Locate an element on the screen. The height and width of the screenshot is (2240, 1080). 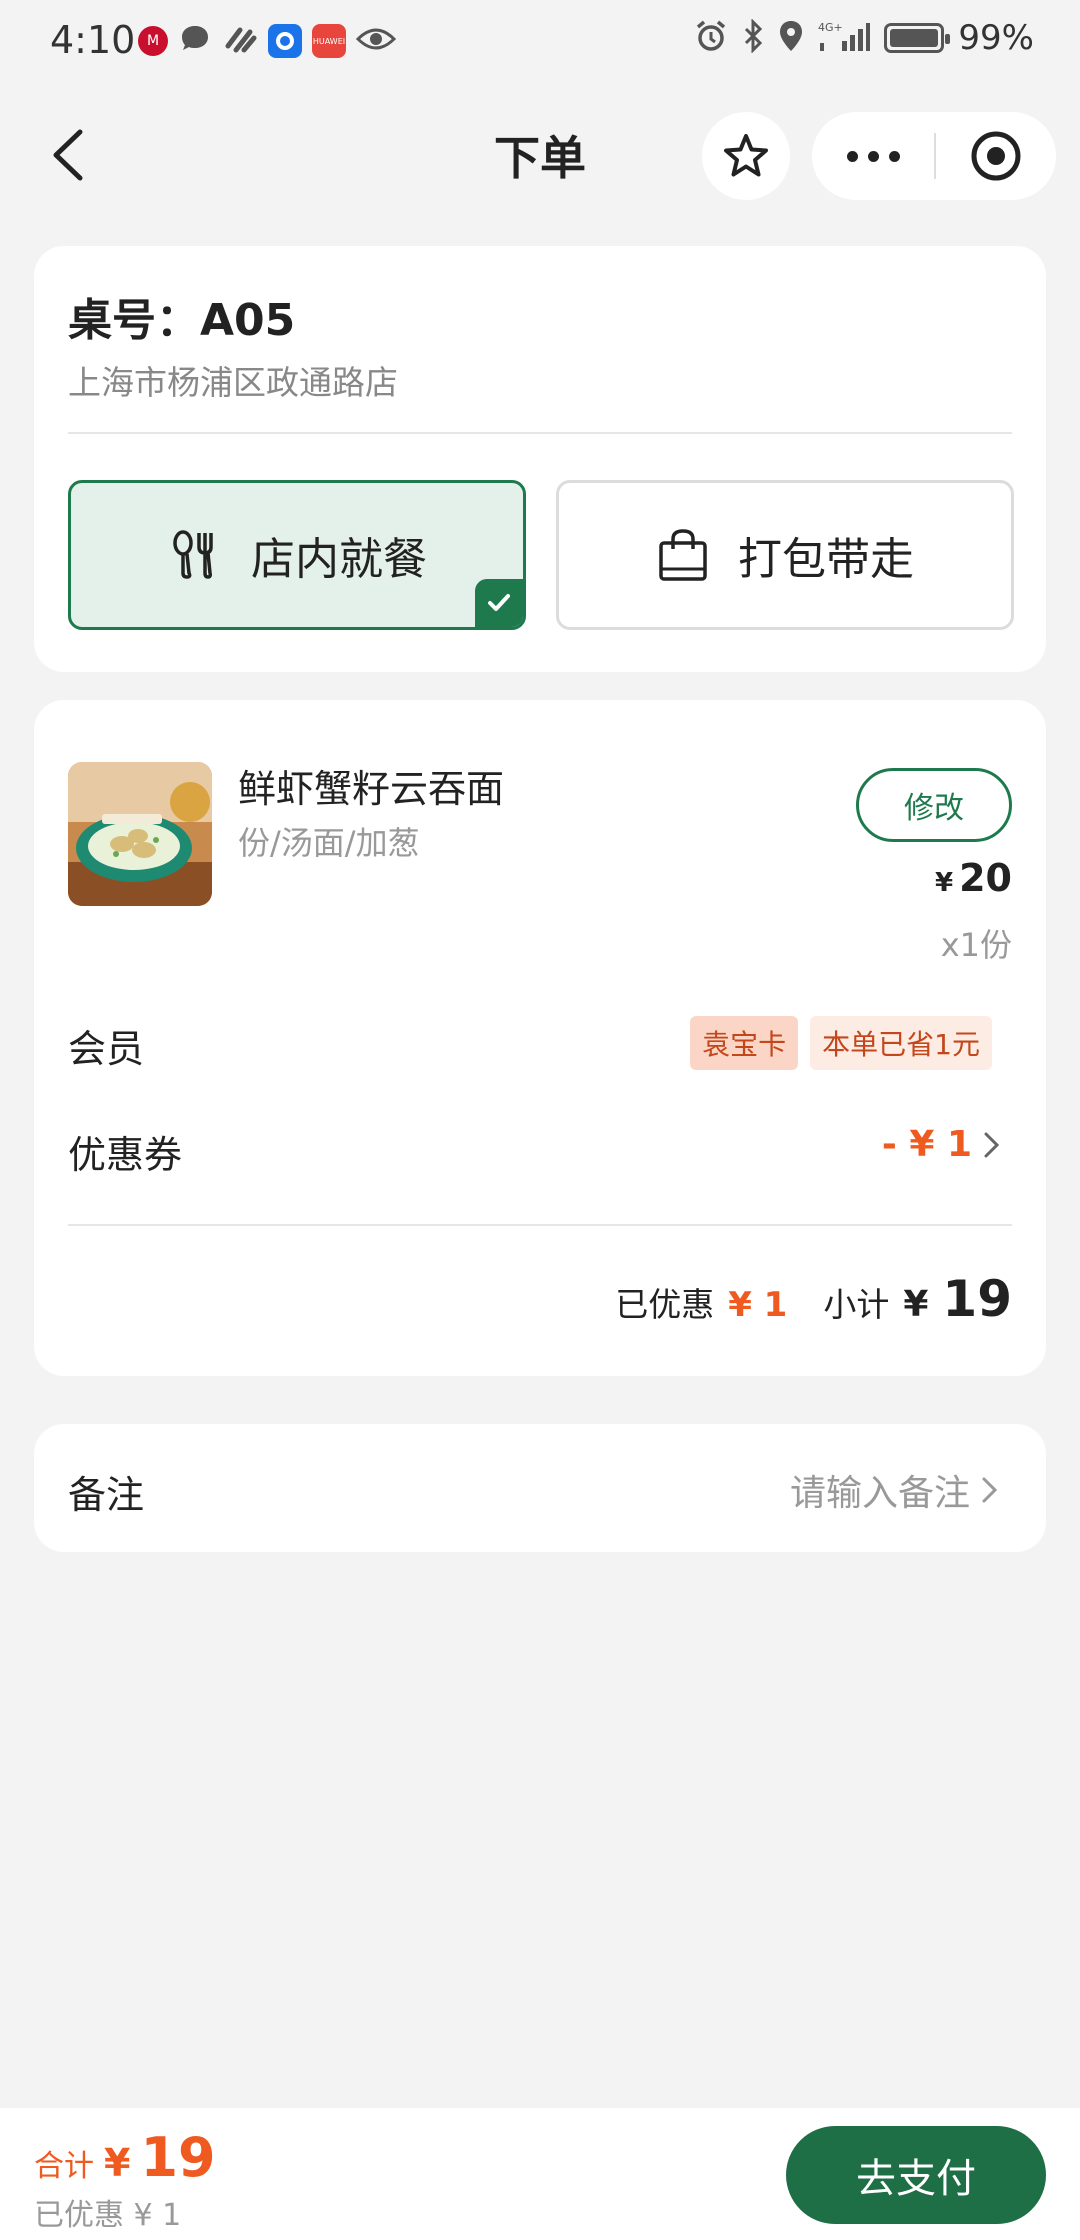
subtotal-row: 已优惠 ¥ 1 小计 ¥ 19 is located at coordinates (813, 1299).